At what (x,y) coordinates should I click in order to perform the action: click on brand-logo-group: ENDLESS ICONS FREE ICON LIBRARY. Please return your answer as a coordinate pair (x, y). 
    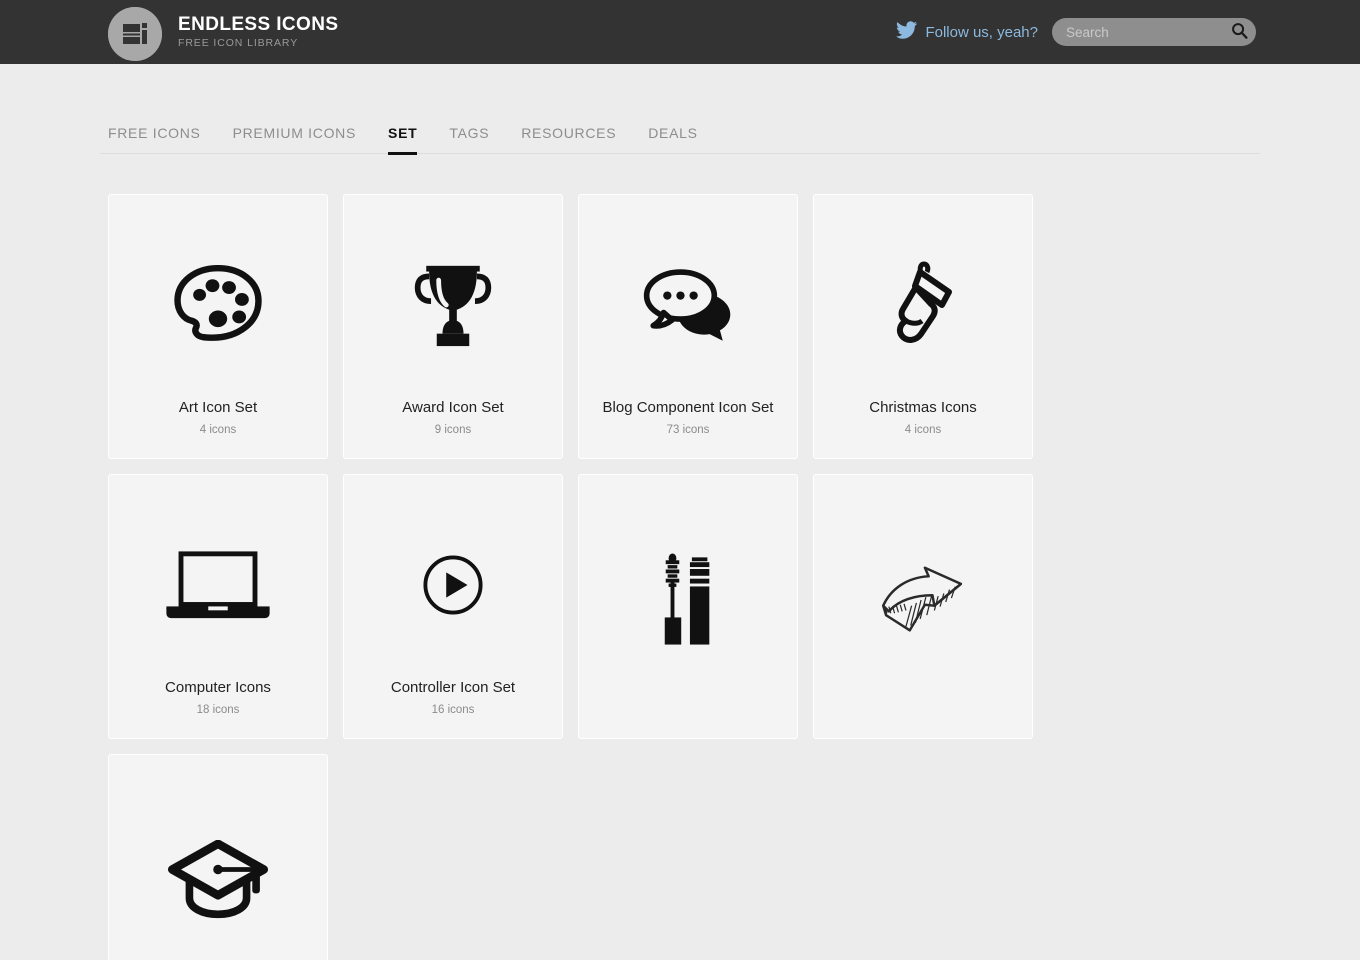
    Looking at the image, I should click on (223, 32).